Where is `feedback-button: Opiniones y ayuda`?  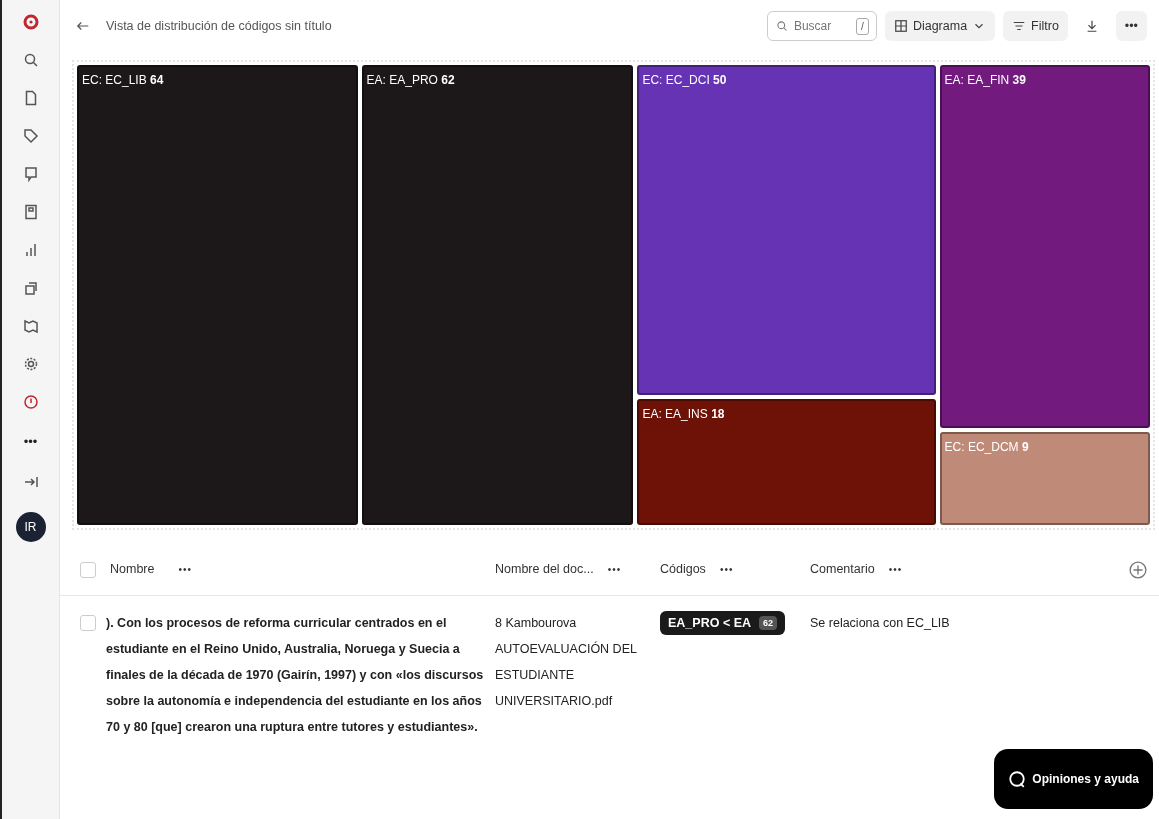
feedback-button: Opiniones y ayuda is located at coordinates (1073, 779).